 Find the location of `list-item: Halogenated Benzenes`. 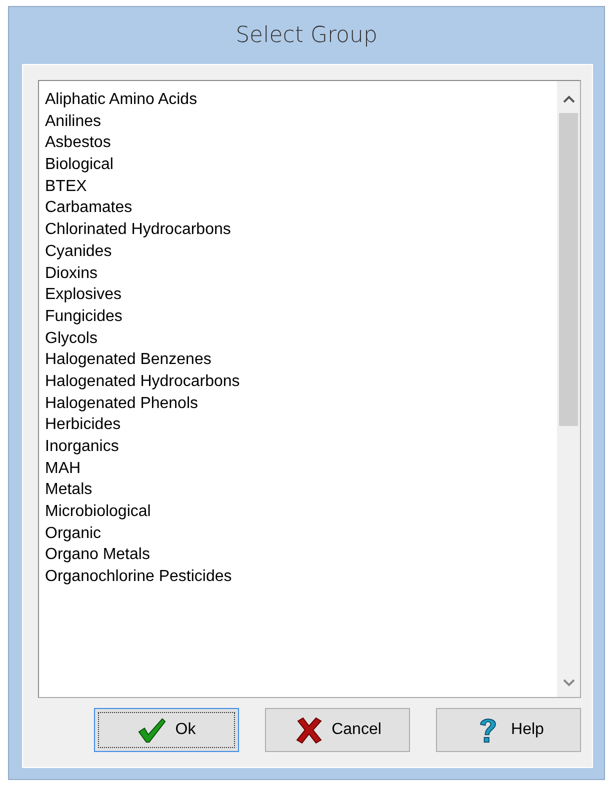

list-item: Halogenated Benzenes is located at coordinates (301, 360).